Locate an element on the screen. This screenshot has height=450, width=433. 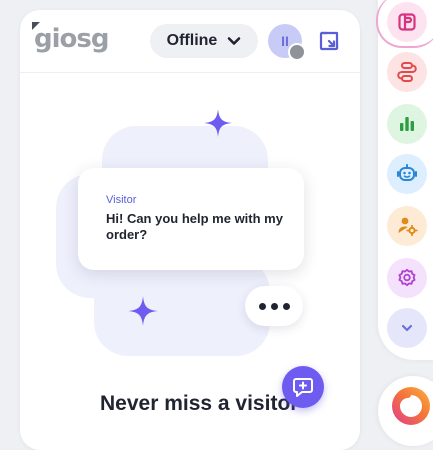
expand-icon is located at coordinates (329, 41).